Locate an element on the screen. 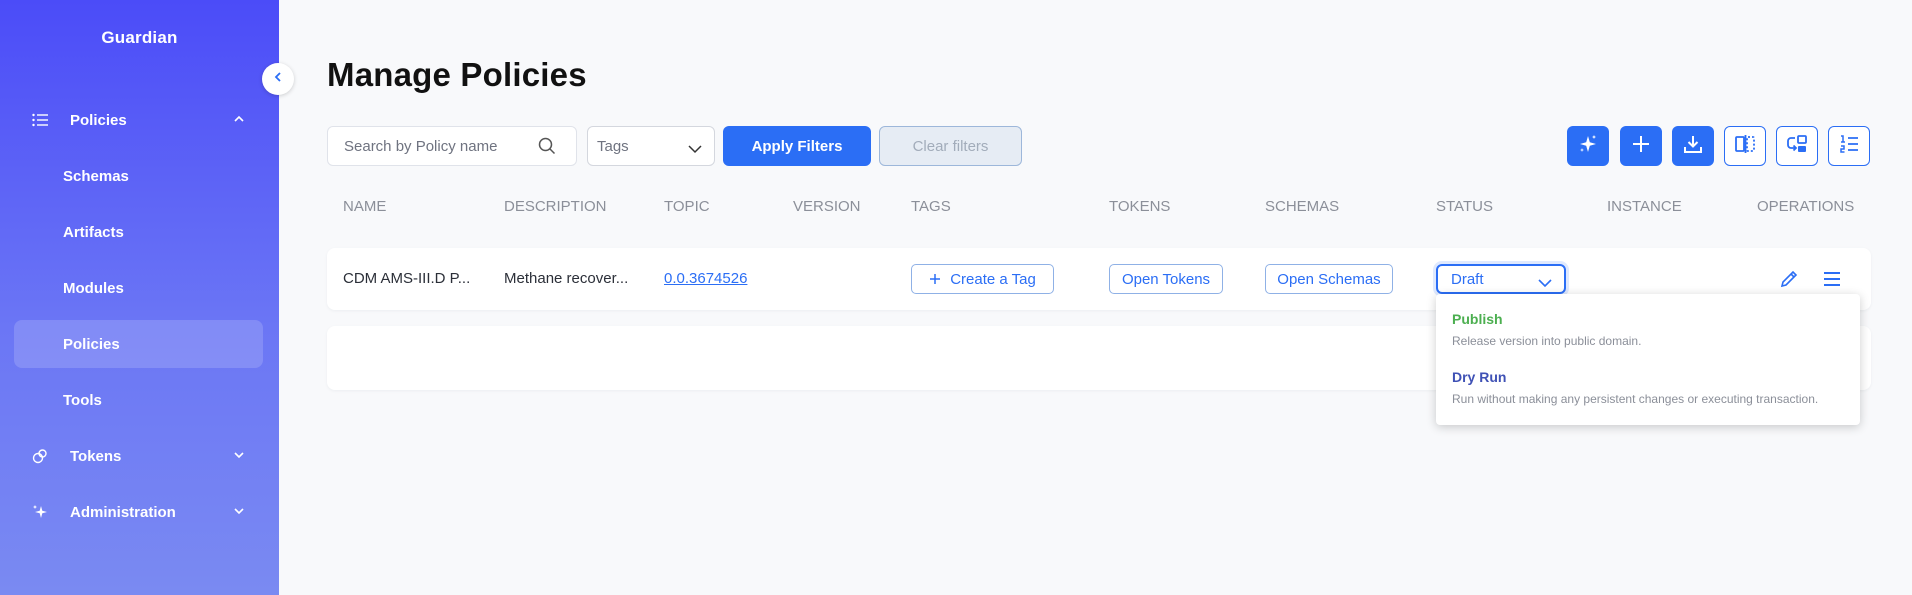 The height and width of the screenshot is (595, 1912). chevron-left-icon is located at coordinates (278, 79).